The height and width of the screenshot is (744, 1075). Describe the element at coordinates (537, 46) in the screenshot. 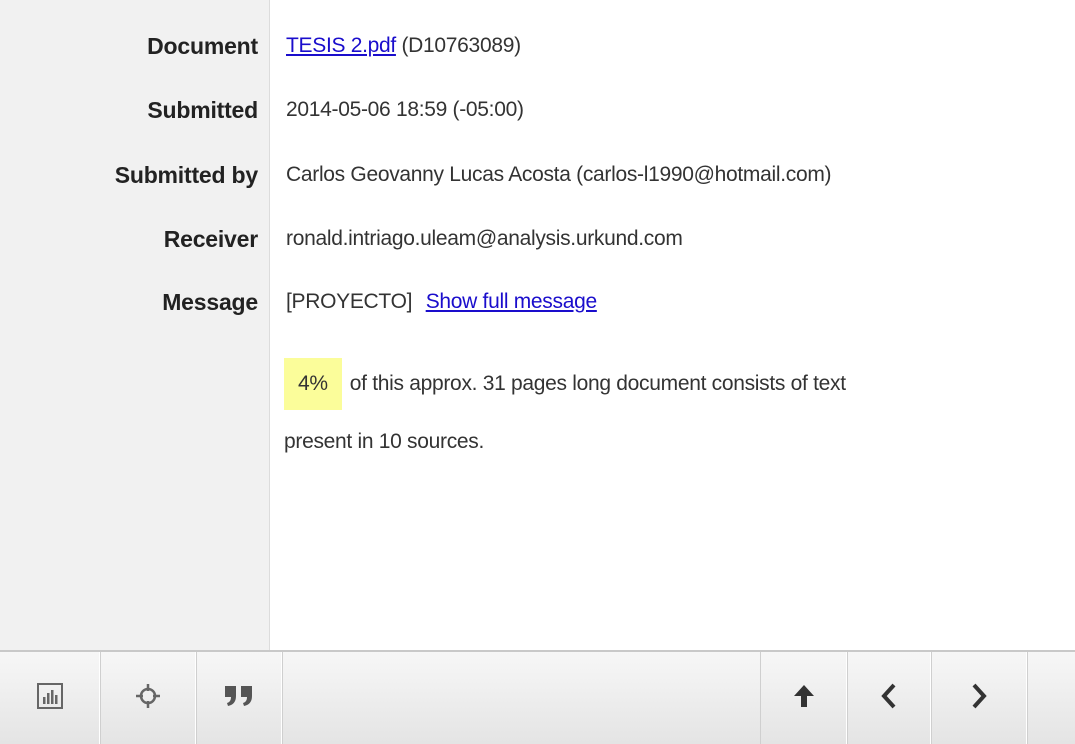

I see `document-row: Document TESIS 2.pdf (D10763089)` at that location.